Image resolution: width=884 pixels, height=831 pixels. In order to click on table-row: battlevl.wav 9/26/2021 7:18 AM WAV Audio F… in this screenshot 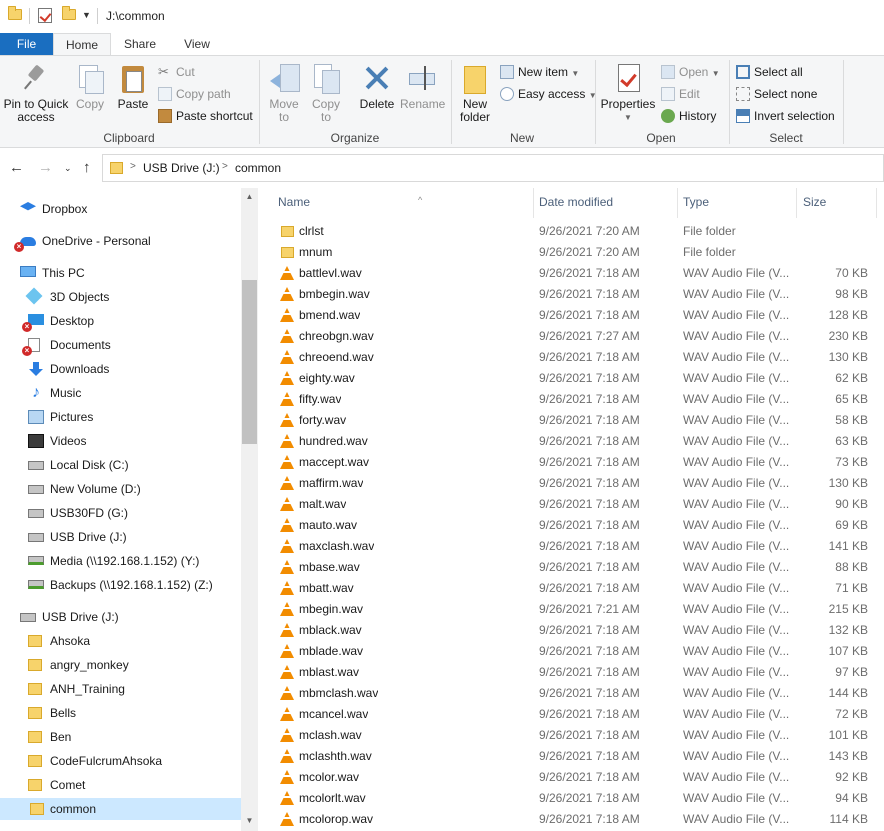, I will do `click(571, 273)`.